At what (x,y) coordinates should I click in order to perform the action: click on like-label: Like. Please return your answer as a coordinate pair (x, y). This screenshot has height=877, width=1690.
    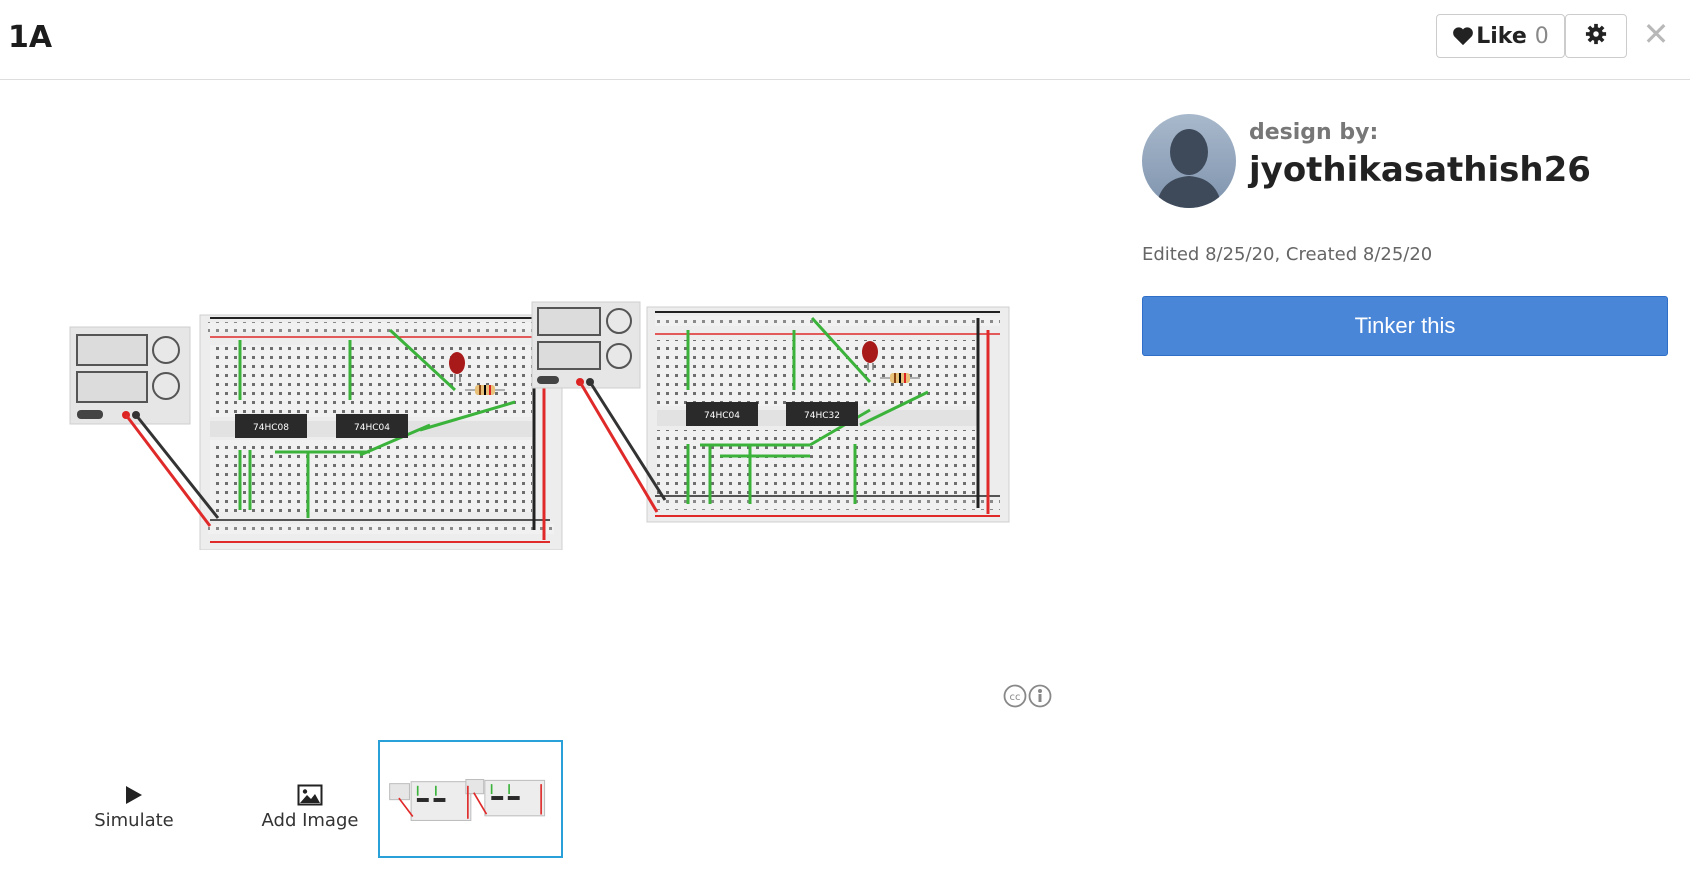
    Looking at the image, I should click on (1501, 36).